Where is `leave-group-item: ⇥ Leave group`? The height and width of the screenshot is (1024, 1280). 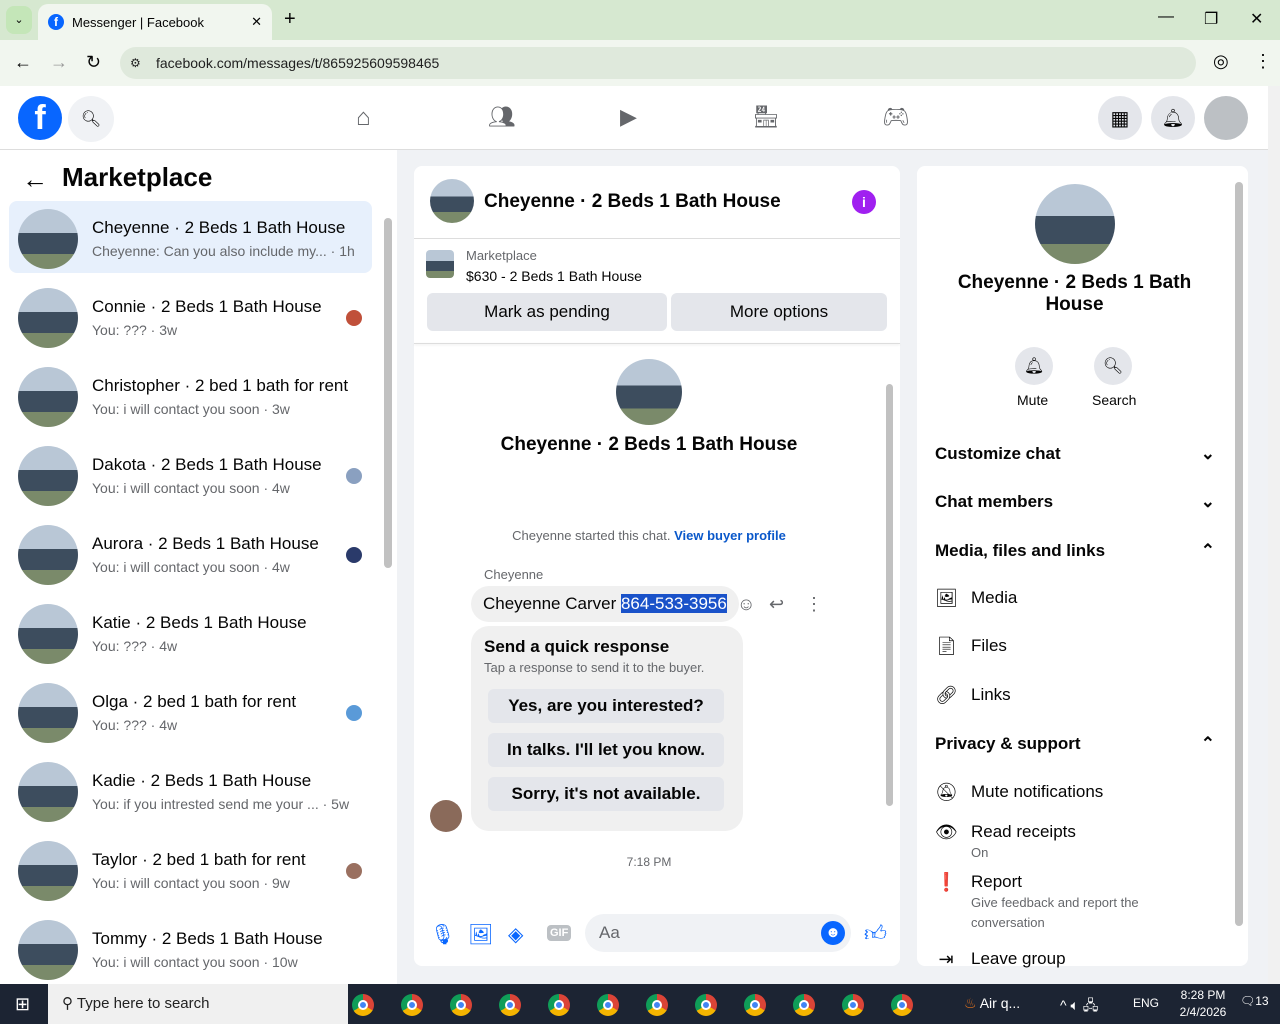
leave-group-item: ⇥ Leave group is located at coordinates (1000, 959).